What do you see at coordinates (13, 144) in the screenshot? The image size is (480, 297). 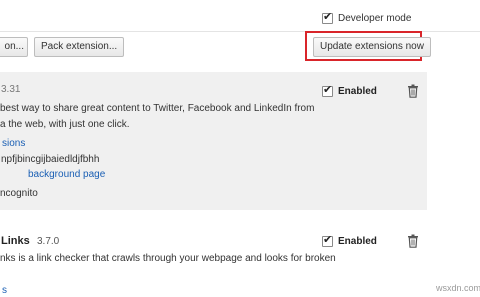 I see `permissions-link: sions` at bounding box center [13, 144].